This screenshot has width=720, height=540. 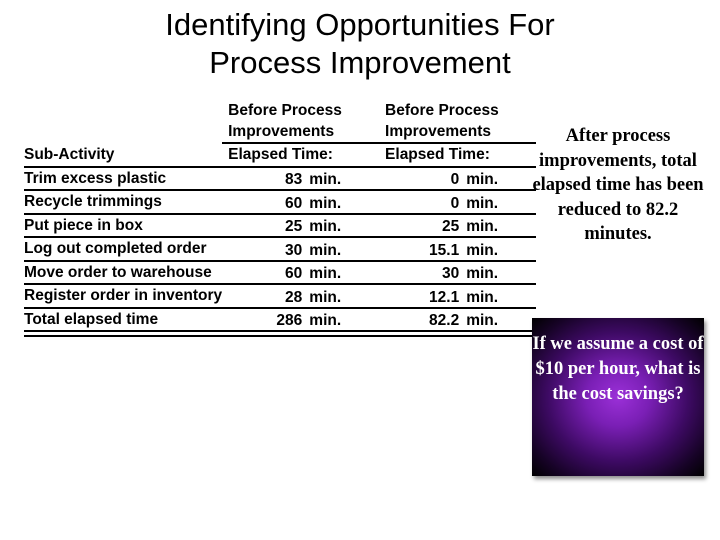 What do you see at coordinates (123, 110) in the screenshot?
I see `header-blank` at bounding box center [123, 110].